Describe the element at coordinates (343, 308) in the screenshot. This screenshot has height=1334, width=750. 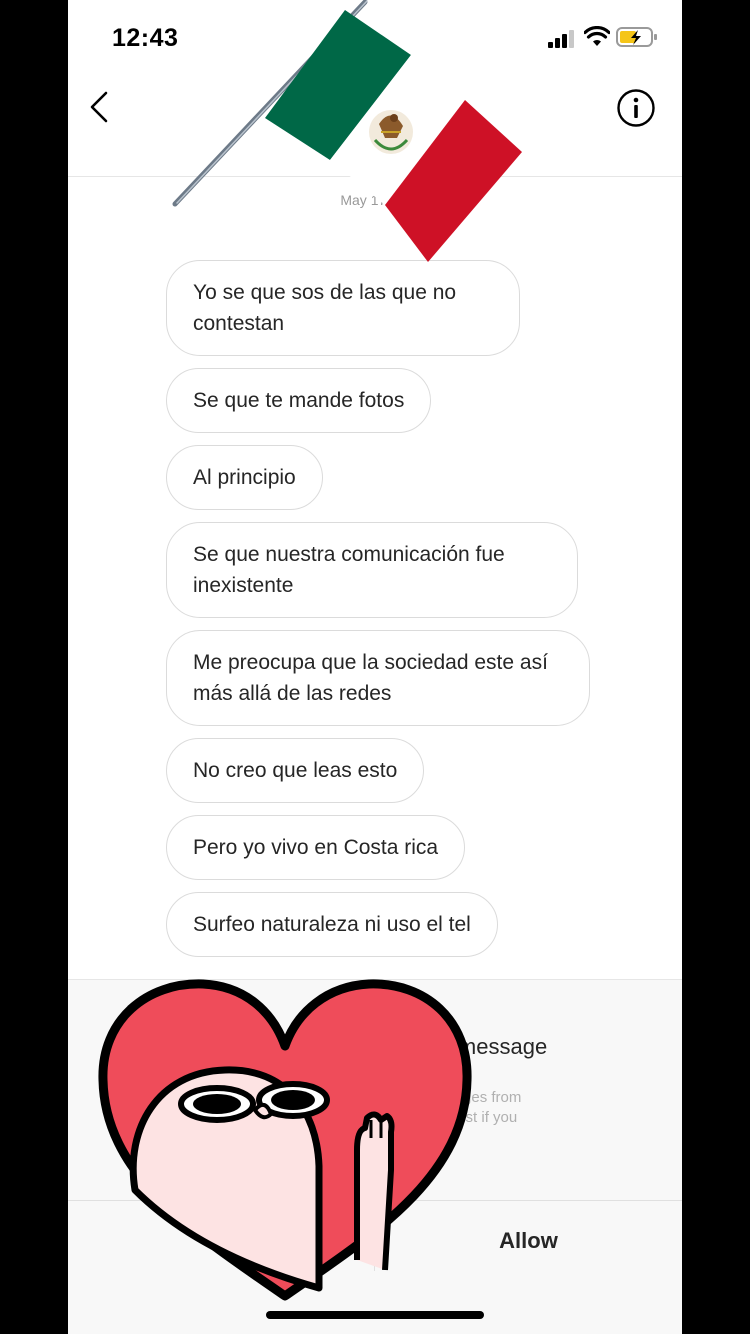
I see `message-bubble: Yo se que sos de las que no contestan` at that location.